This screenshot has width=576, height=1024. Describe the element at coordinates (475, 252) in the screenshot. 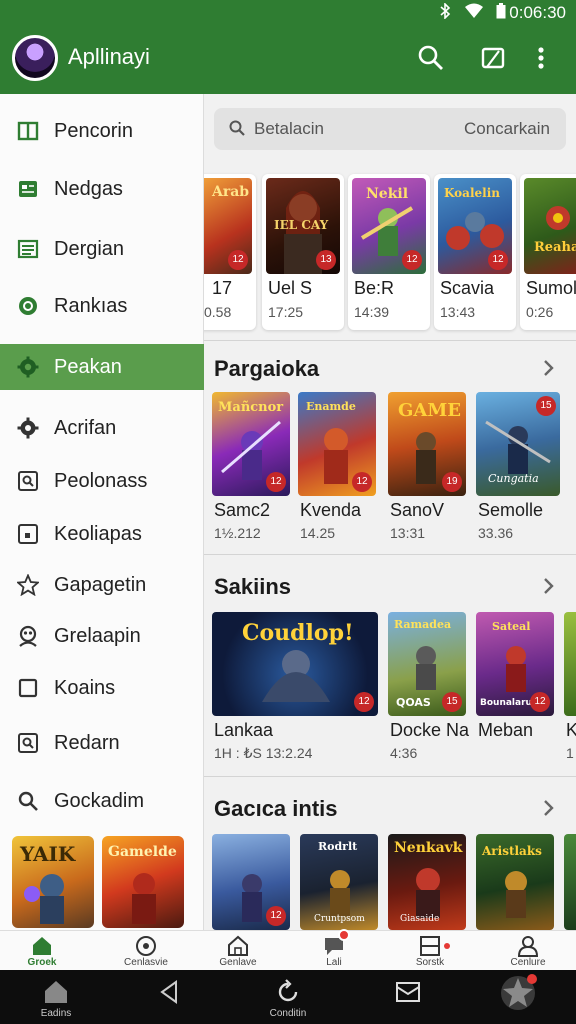

I see `game-card: Koalelin 12 Scavia 13:43` at that location.